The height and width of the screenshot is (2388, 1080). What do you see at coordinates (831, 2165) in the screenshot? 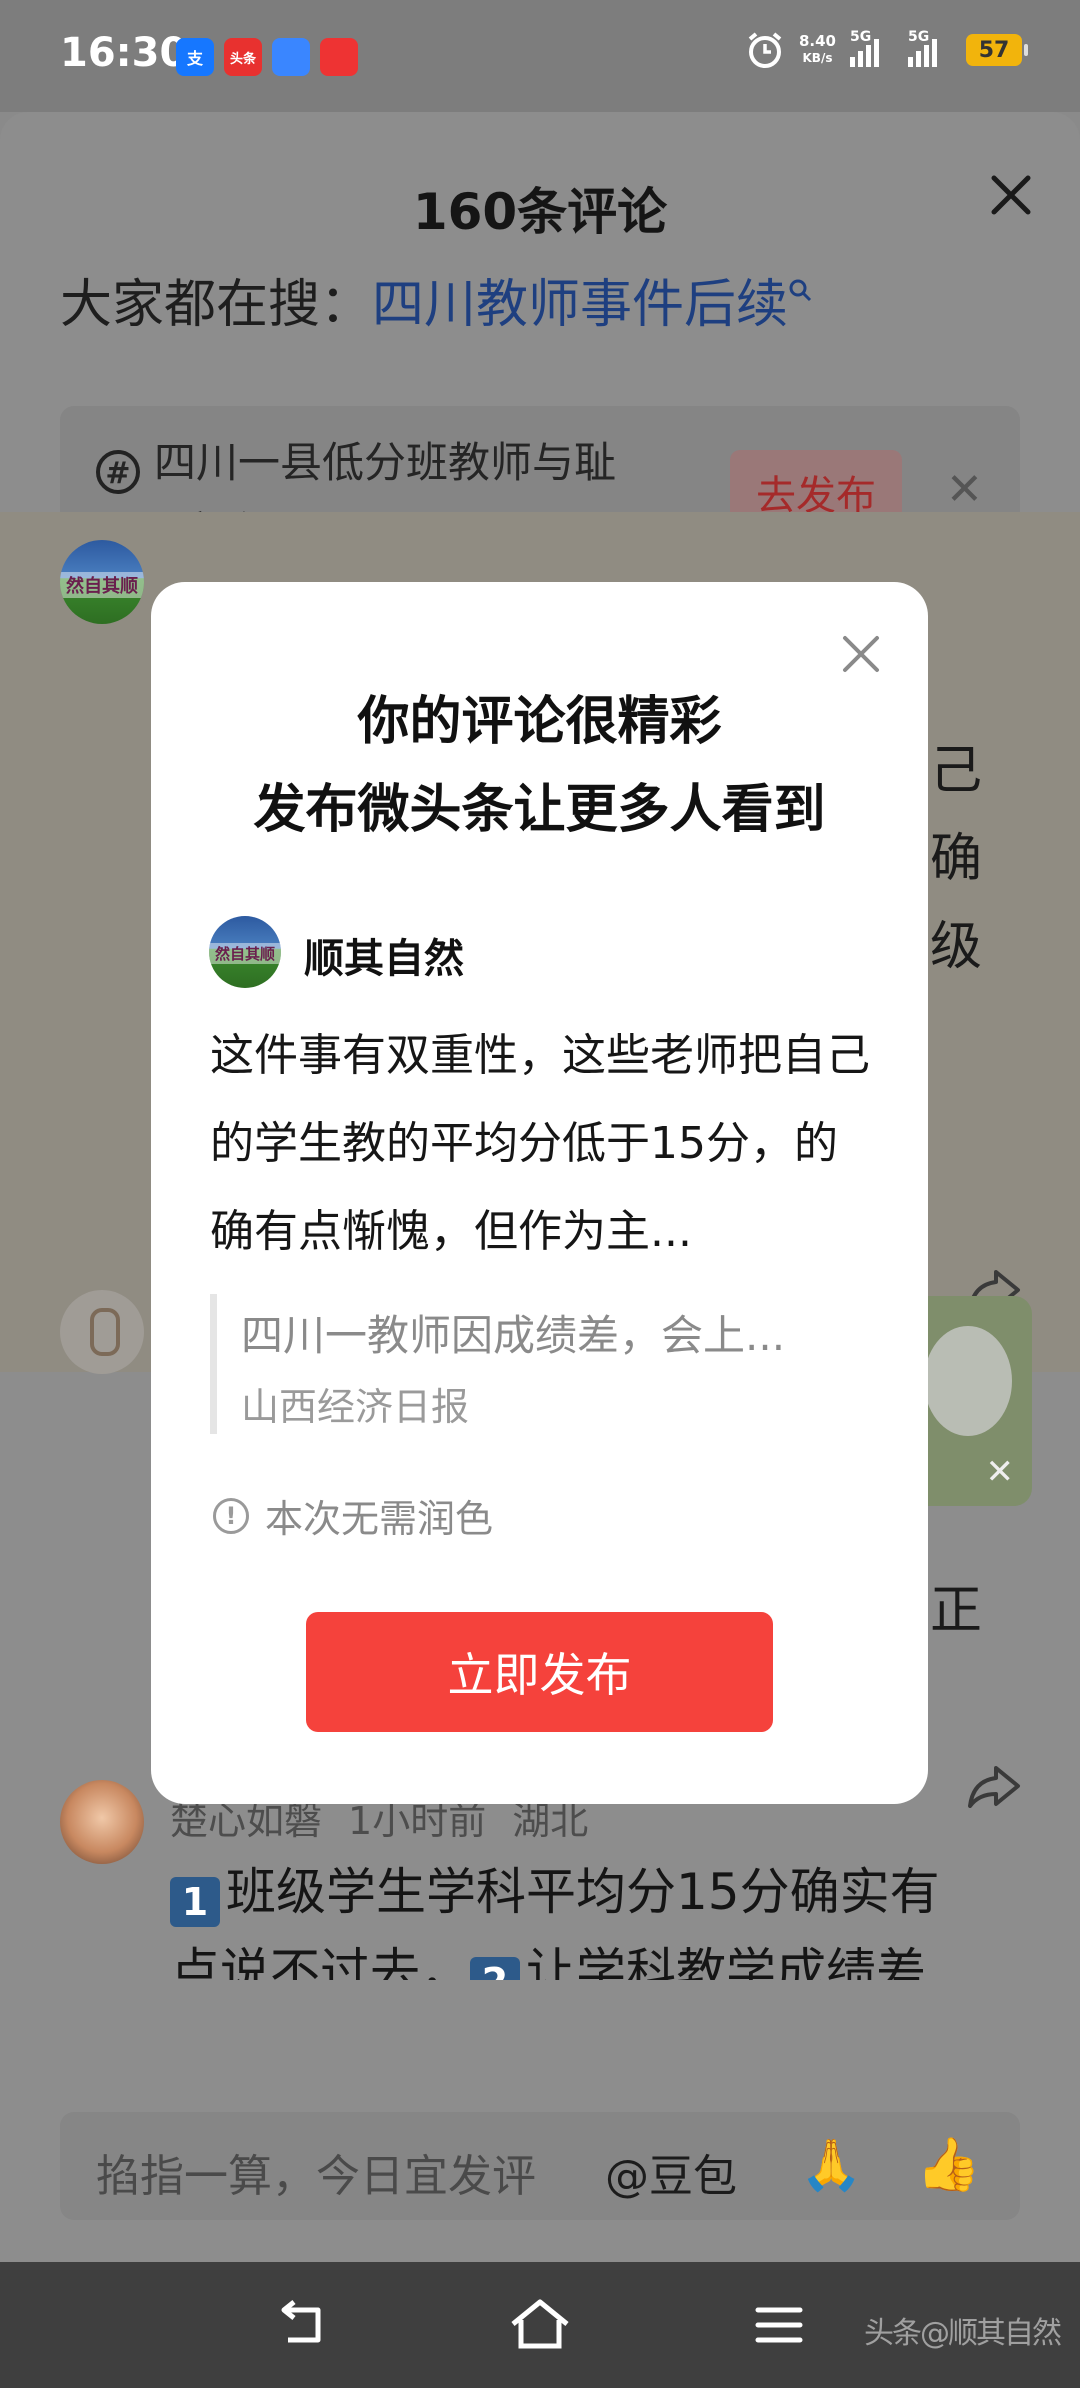
I see `pray-emoji-button: 🙏` at bounding box center [831, 2165].